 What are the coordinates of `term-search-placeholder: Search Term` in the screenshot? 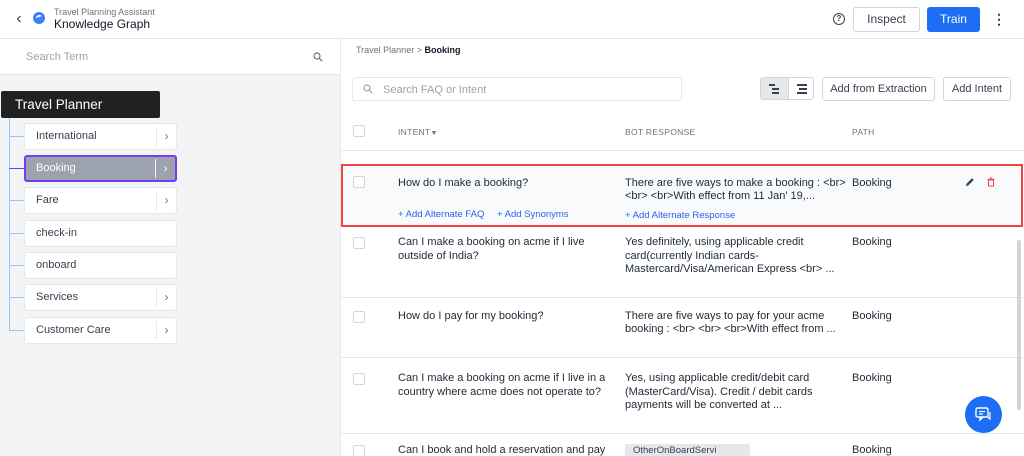 It's located at (57, 57).